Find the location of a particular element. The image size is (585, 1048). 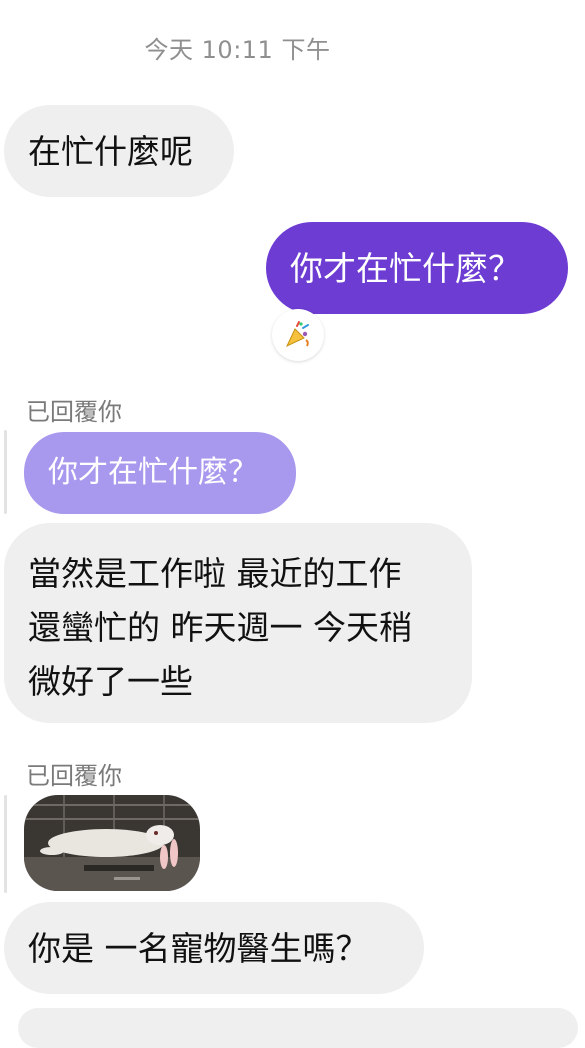

message-text: 你才在忙什麼？ is located at coordinates (405, 268).